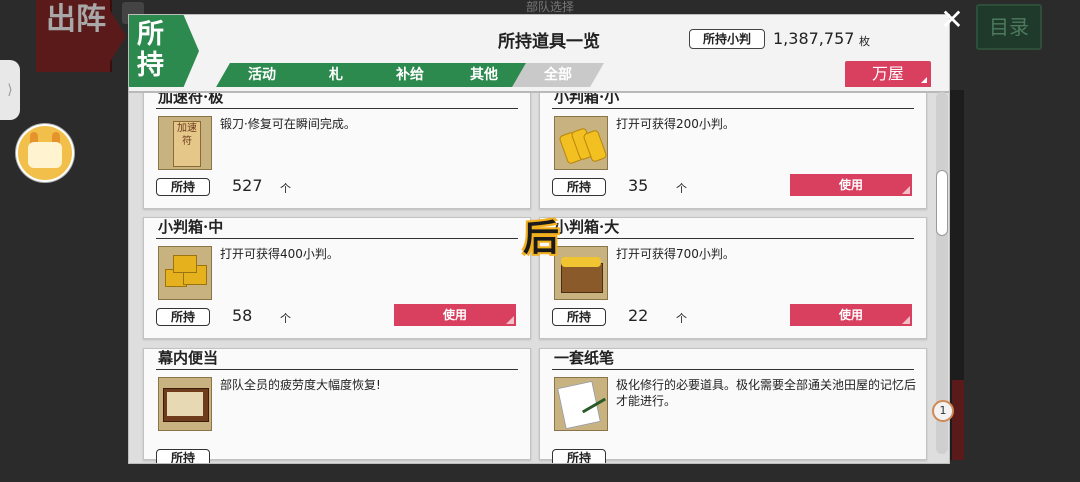  What do you see at coordinates (733, 278) in the screenshot?
I see `item-card: 小判箱·大 打开可获得700小判。 所持 22 个 使用` at bounding box center [733, 278].